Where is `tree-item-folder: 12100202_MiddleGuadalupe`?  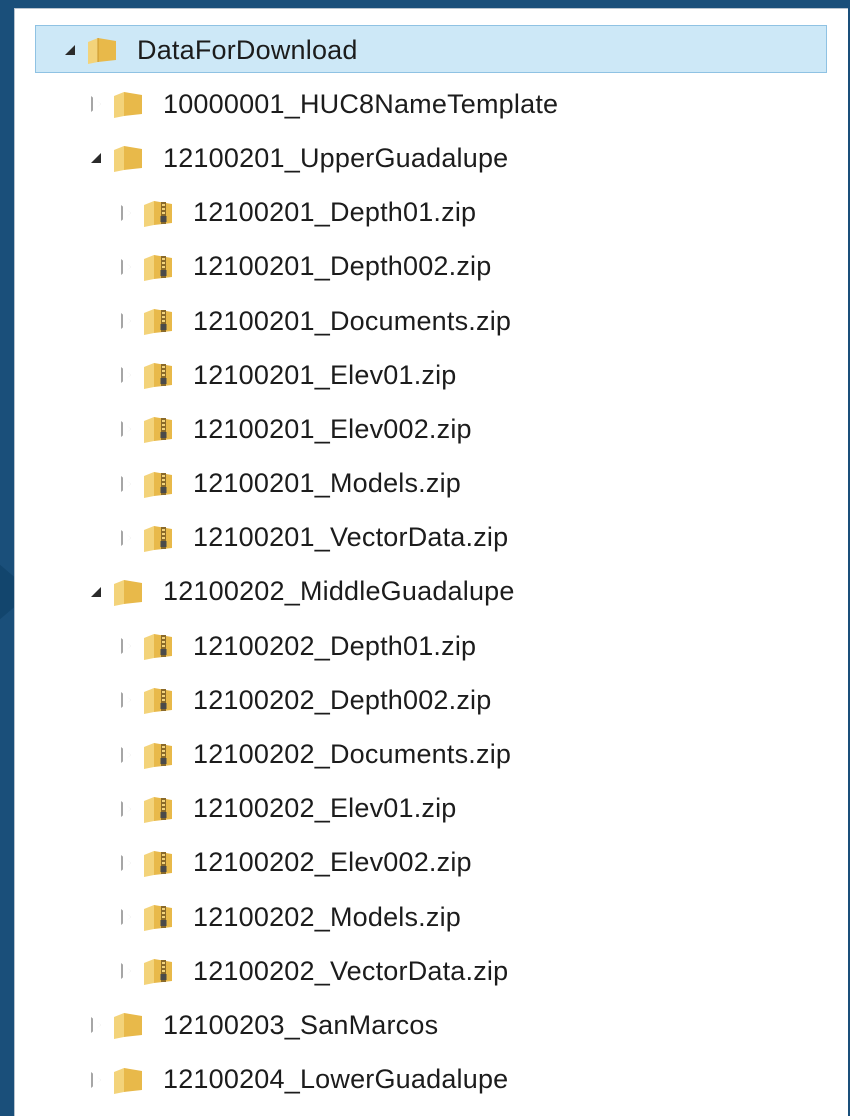
tree-item-folder: 12100202_MiddleGuadalupe is located at coordinates (432, 592).